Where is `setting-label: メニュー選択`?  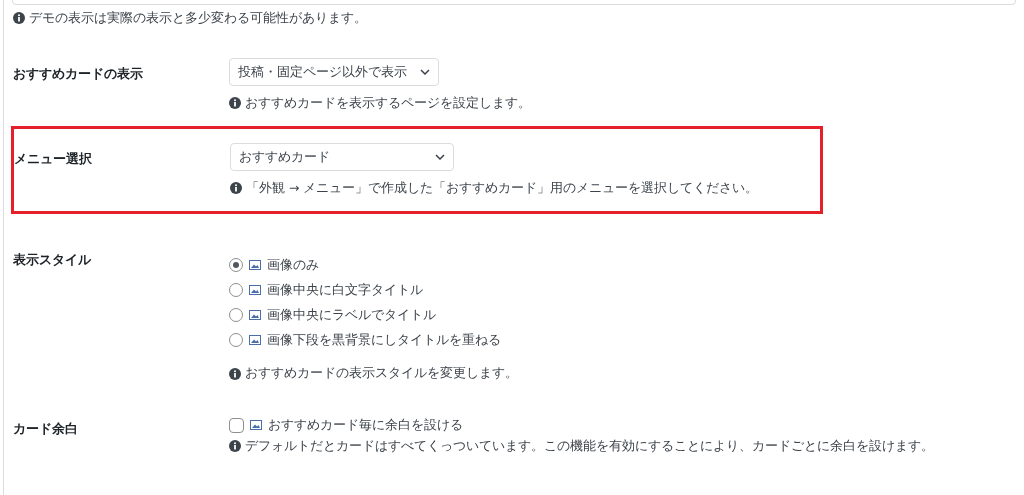
setting-label: メニュー選択 is located at coordinates (53, 158).